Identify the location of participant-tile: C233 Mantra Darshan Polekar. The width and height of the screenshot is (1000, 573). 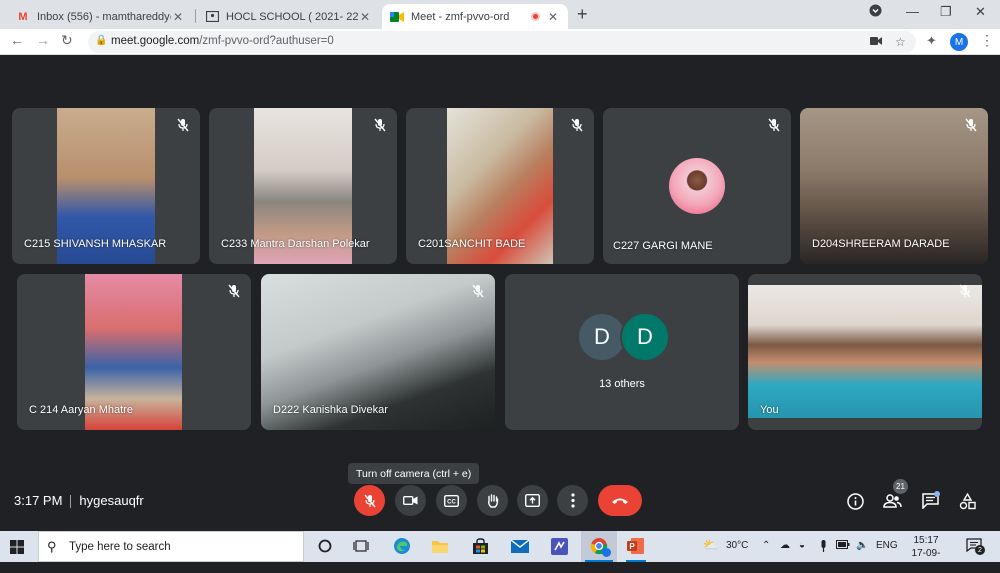
(303, 186).